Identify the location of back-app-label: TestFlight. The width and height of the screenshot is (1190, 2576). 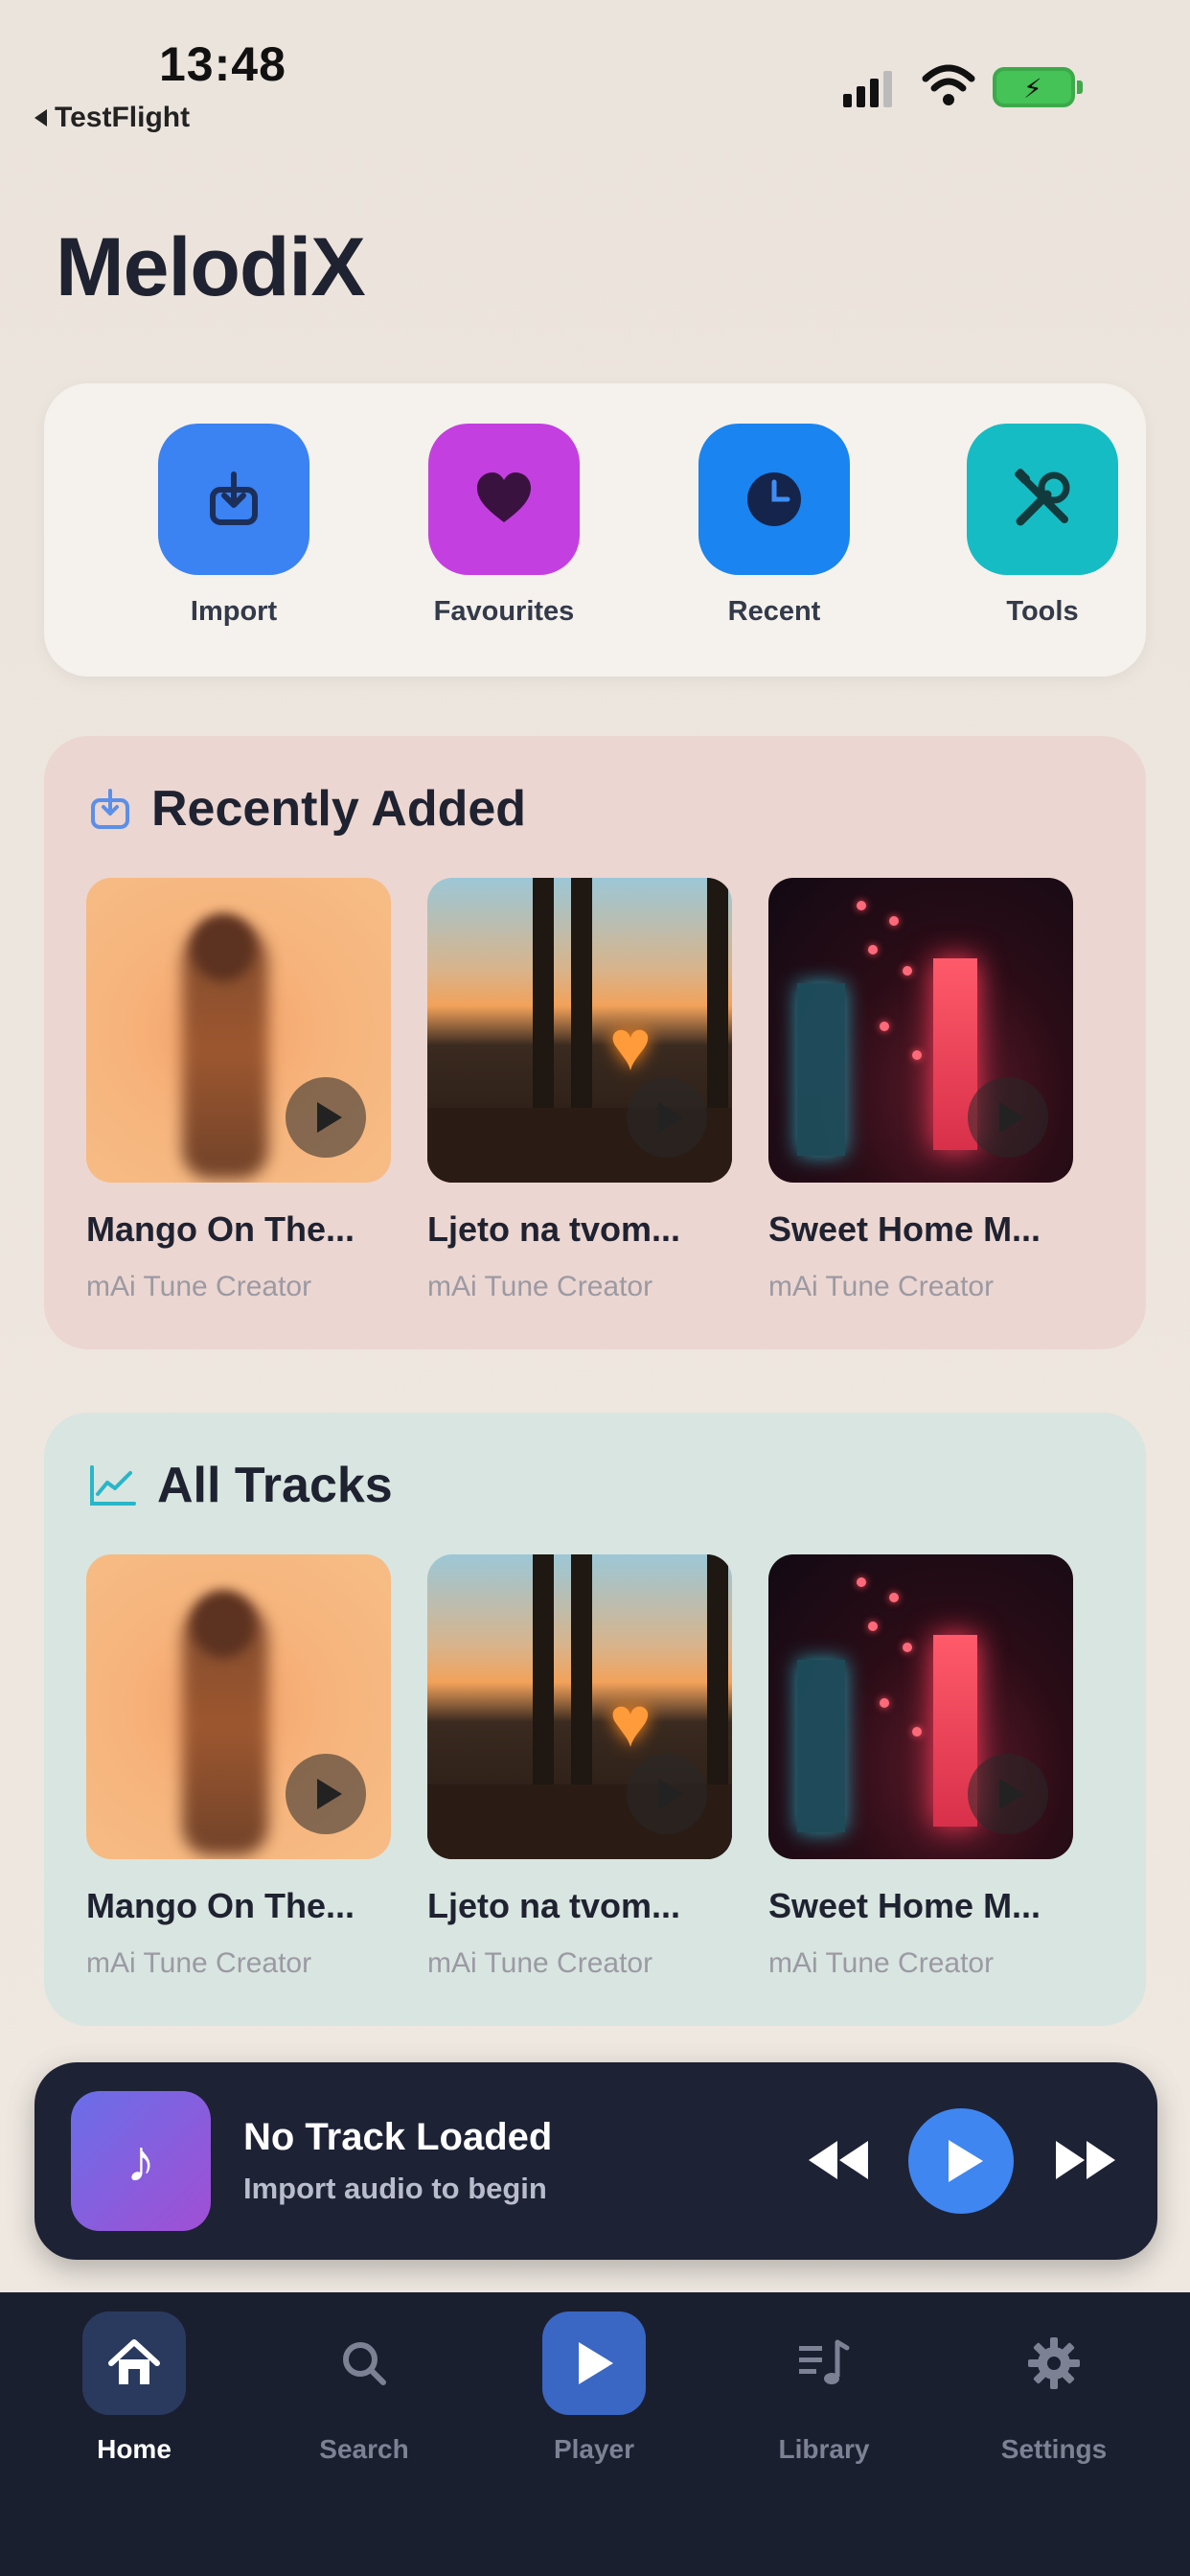
(123, 117).